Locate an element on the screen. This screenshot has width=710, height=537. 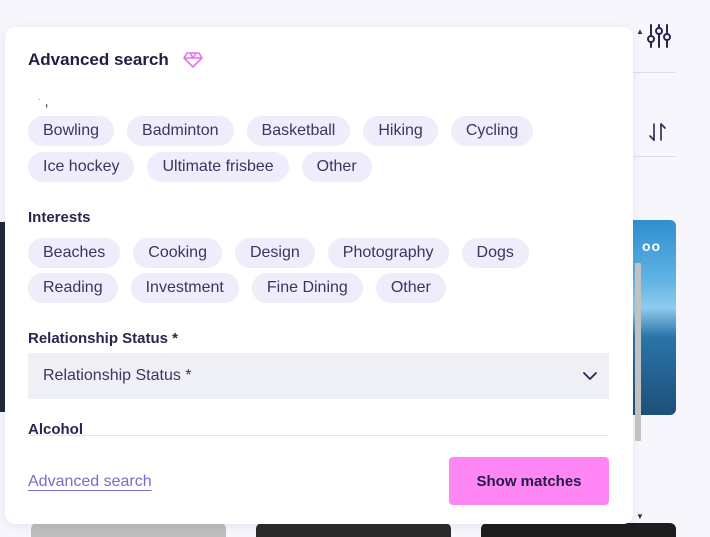
interests-label: Interests is located at coordinates (59, 217).